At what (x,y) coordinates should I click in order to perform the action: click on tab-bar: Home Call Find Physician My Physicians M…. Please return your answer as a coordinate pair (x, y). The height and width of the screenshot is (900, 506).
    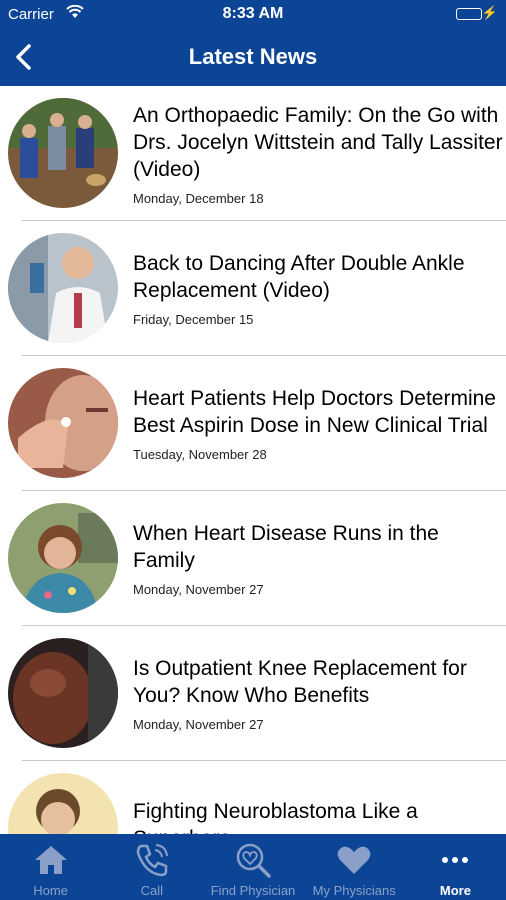
    Looking at the image, I should click on (253, 867).